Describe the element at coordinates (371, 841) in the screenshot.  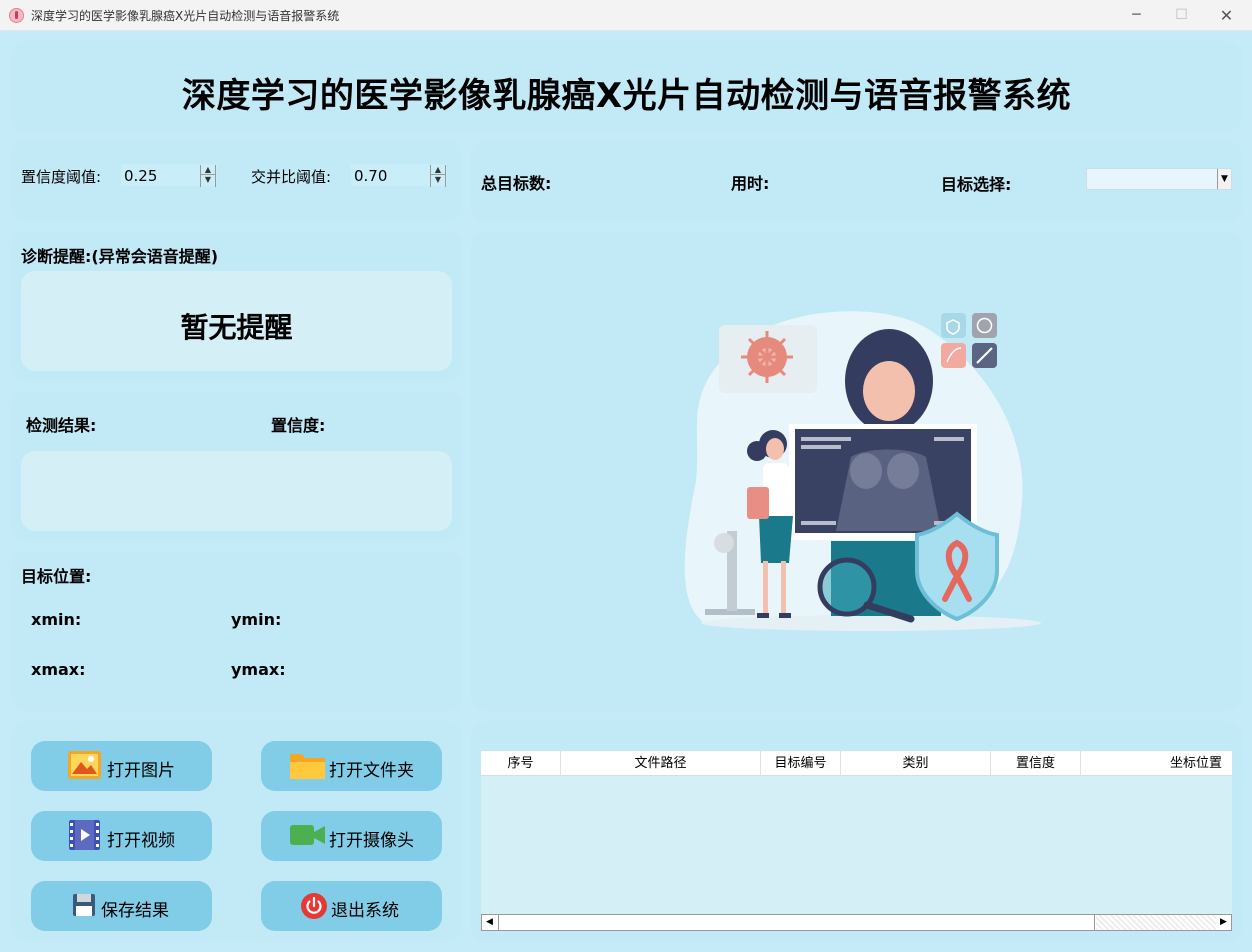
I see `open-camera-label: 打开摄像头` at that location.